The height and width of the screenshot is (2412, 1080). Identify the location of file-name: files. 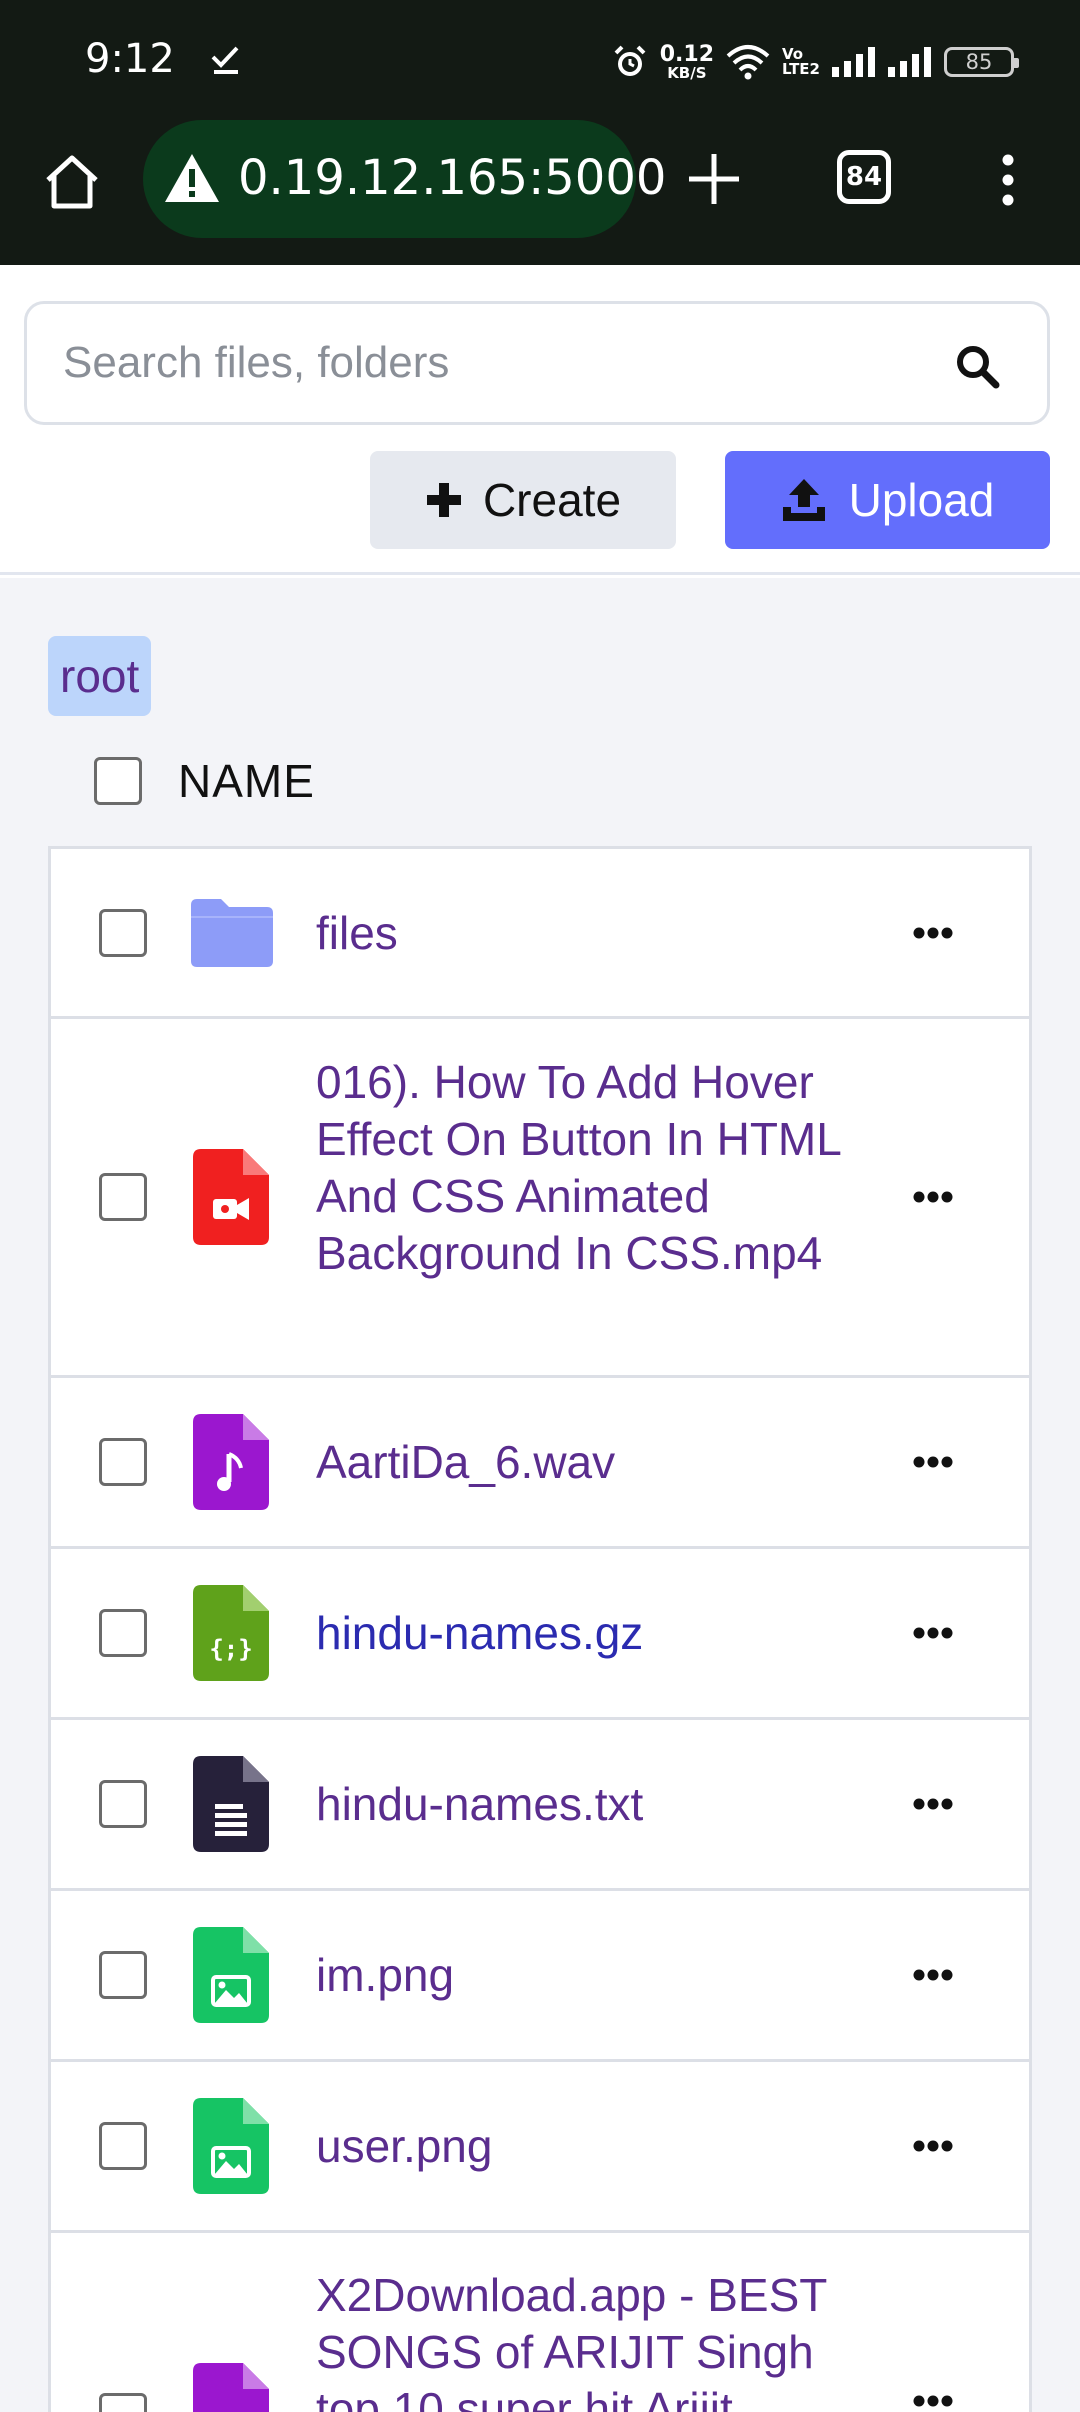
(586, 933).